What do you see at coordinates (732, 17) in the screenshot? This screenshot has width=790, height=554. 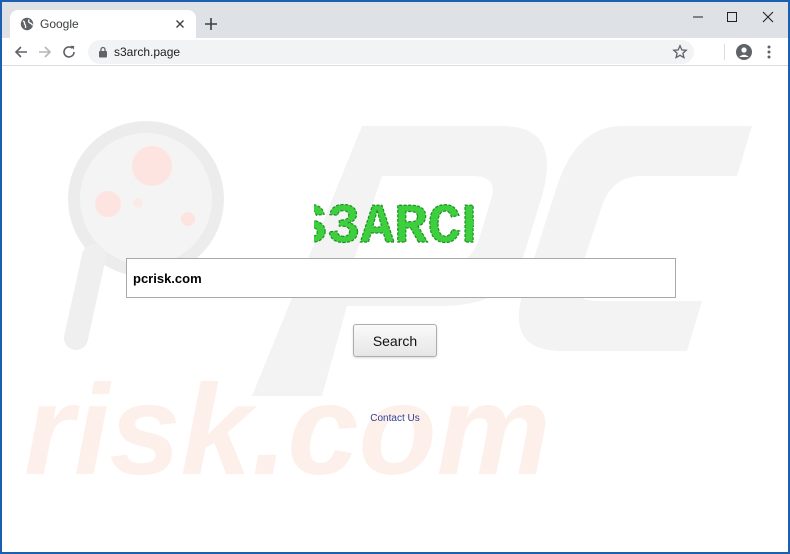 I see `maximize-icon` at bounding box center [732, 17].